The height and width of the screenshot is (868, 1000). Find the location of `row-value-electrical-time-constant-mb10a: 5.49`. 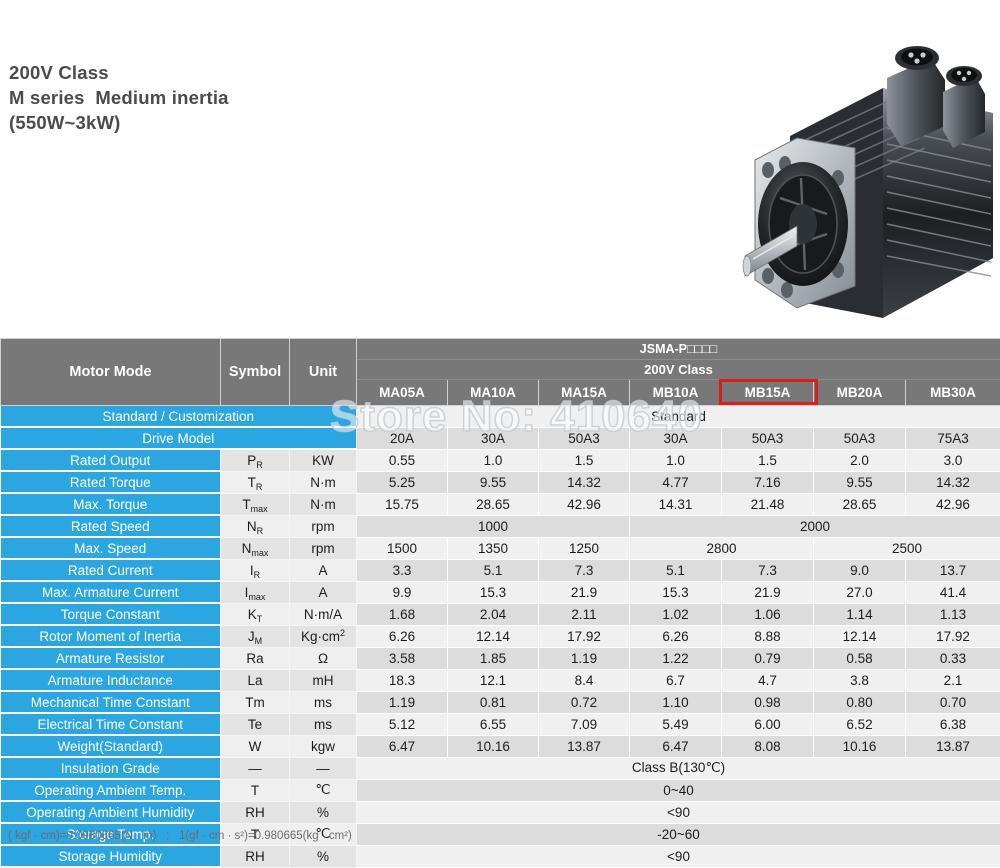

row-value-electrical-time-constant-mb10a: 5.49 is located at coordinates (676, 724).